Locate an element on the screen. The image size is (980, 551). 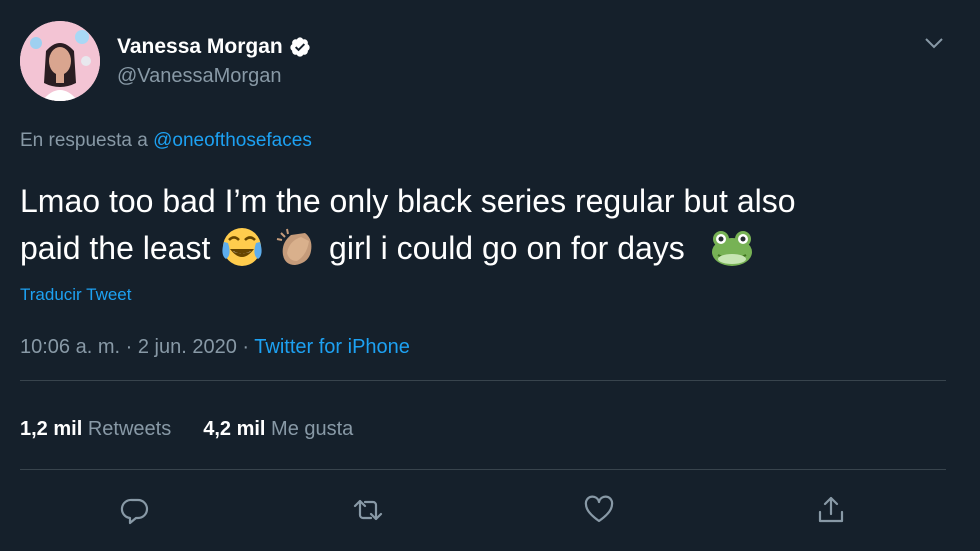
retweets-label: Retweets is located at coordinates (129, 429).